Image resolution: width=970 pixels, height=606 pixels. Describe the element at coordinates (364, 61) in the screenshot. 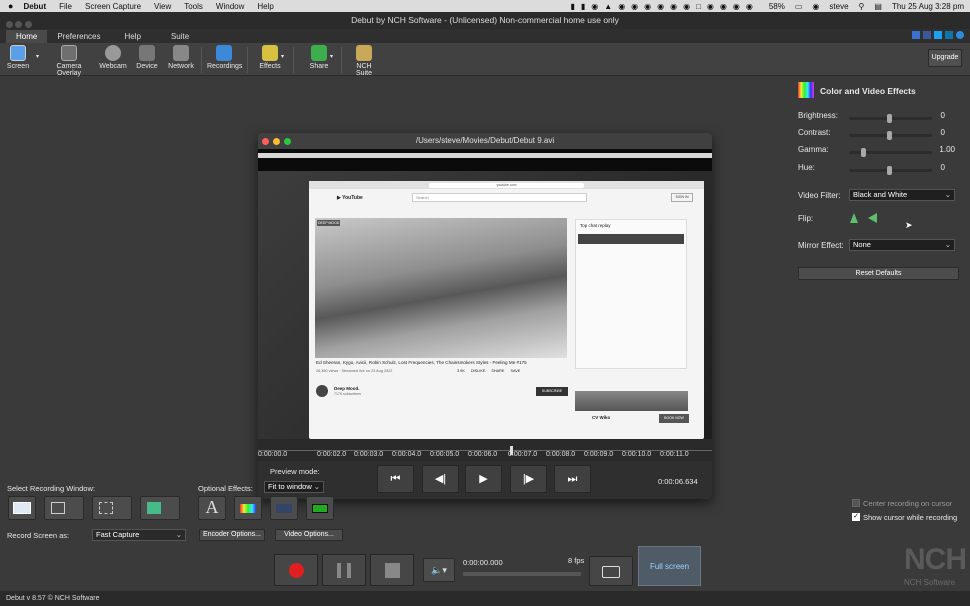

I see `nch-suite-button: NCH Suite` at that location.